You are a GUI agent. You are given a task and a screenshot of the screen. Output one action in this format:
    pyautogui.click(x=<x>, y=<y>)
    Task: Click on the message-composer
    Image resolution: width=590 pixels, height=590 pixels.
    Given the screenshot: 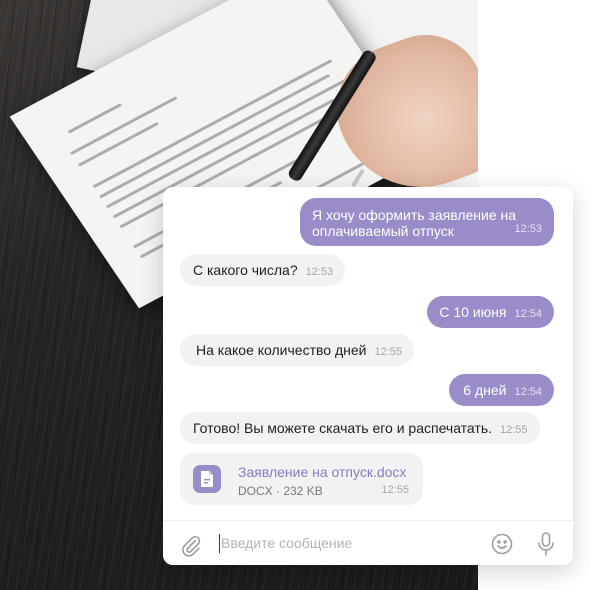 What is the action you would take?
    pyautogui.click(x=368, y=542)
    